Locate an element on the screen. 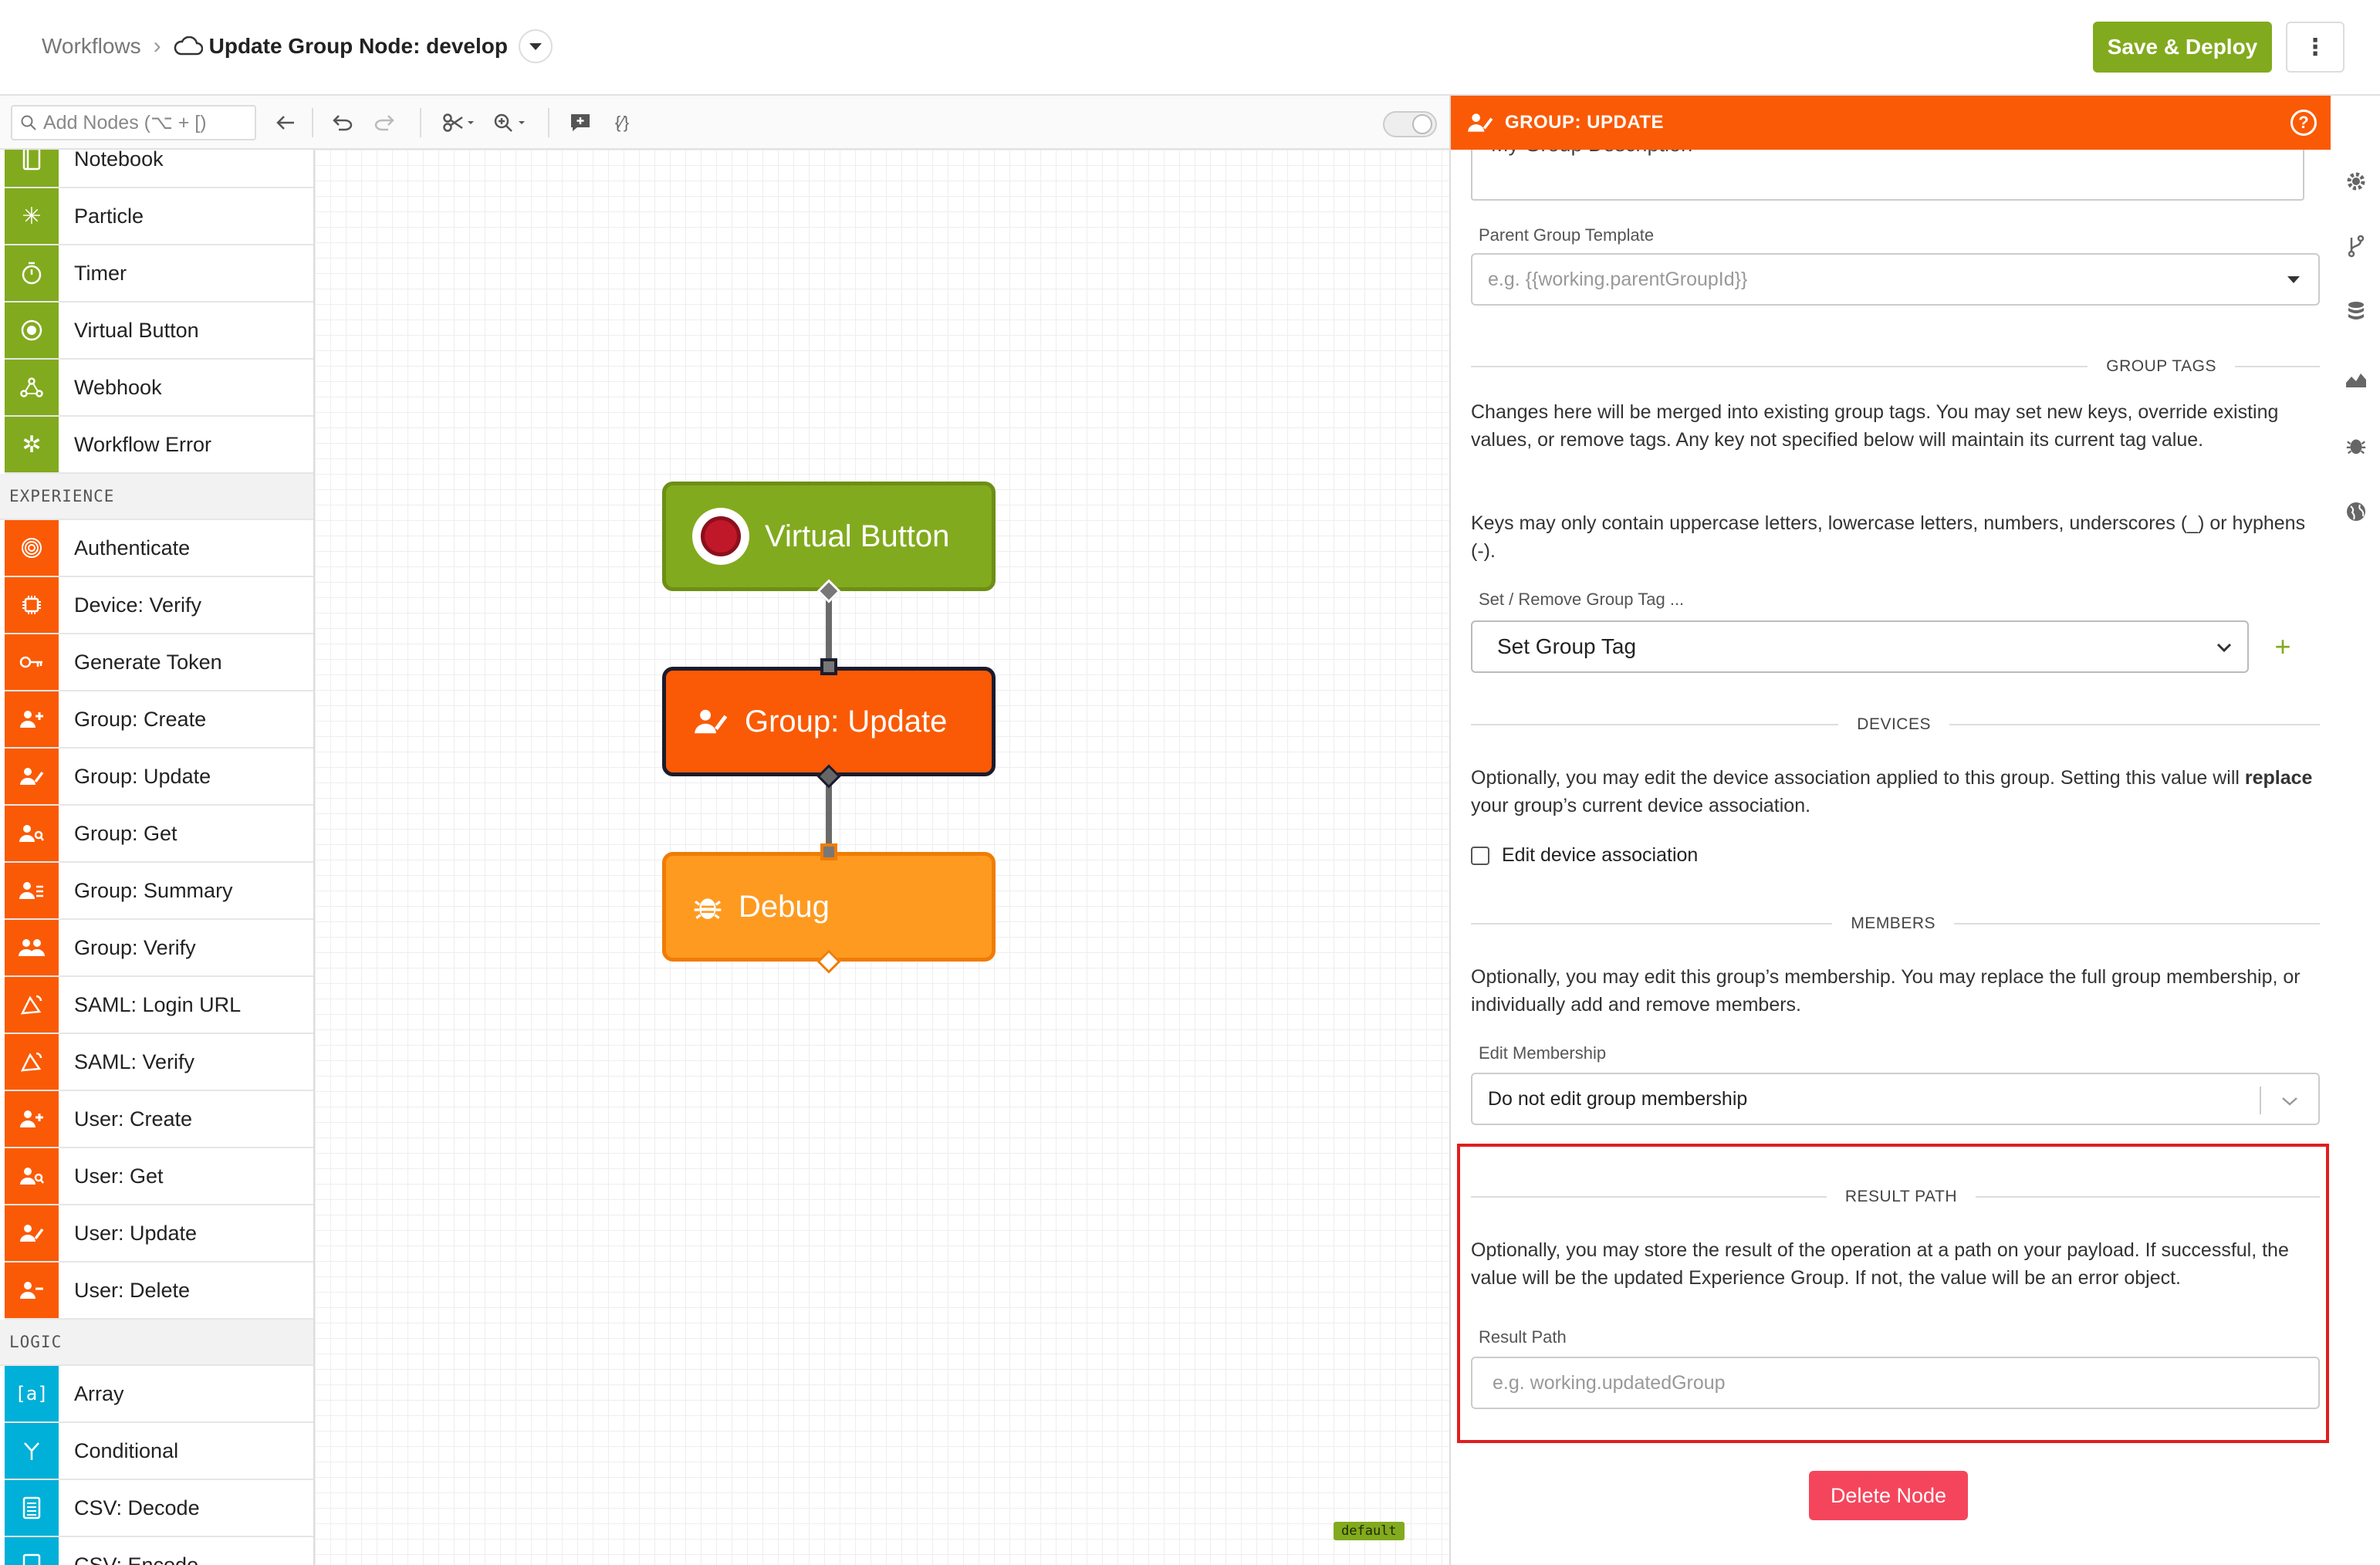  palette-item-virtual-button: Virtual Button is located at coordinates (159, 332).